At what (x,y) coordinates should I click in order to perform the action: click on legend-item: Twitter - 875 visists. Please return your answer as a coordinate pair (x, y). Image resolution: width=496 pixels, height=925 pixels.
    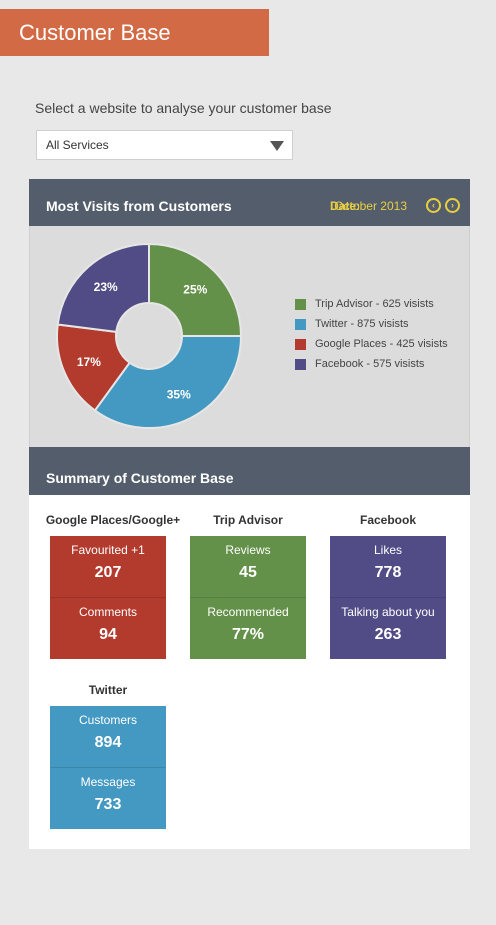
    Looking at the image, I should click on (371, 324).